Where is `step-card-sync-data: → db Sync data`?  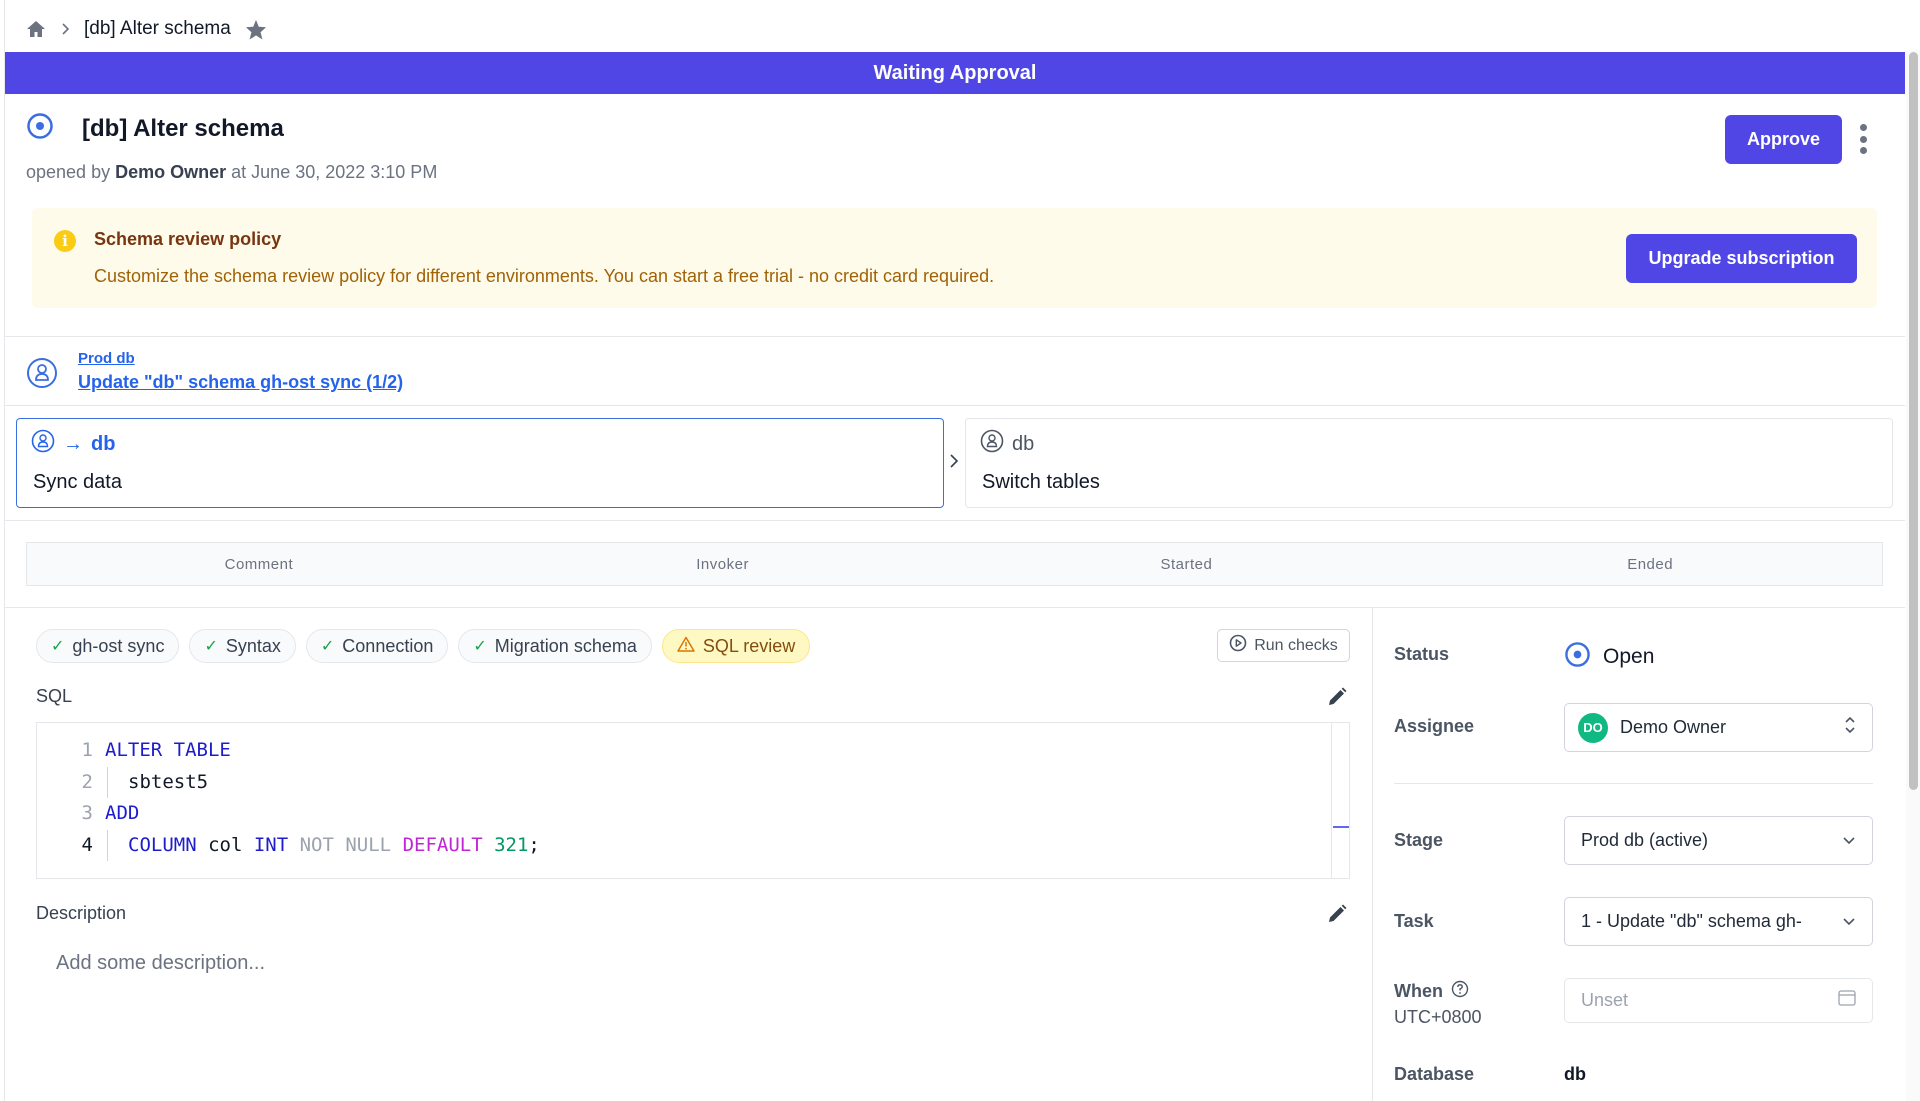
step-card-sync-data: → db Sync data is located at coordinates (480, 463).